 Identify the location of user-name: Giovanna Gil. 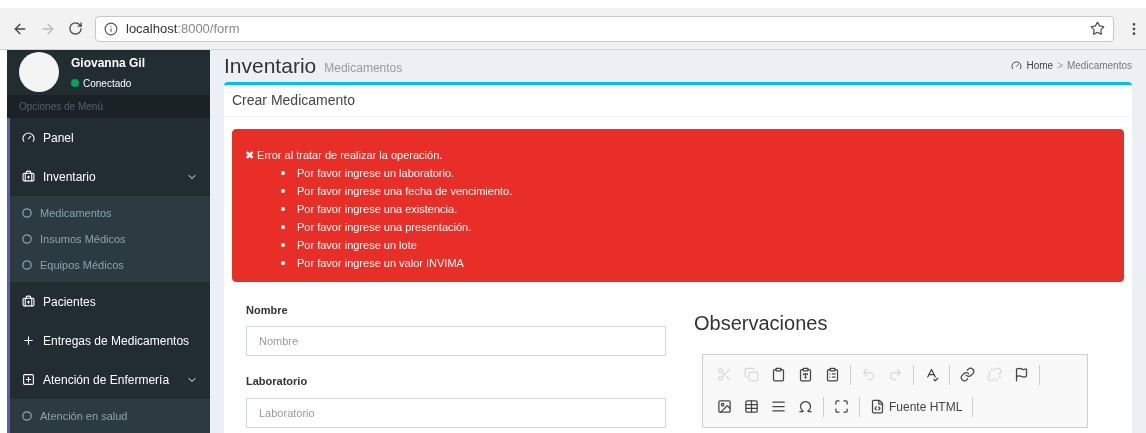
(108, 63).